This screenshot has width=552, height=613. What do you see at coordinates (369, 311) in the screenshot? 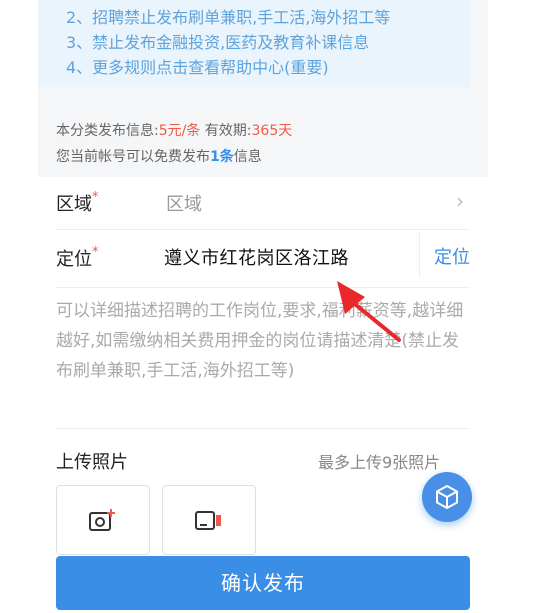
I see `annotation-arrow` at bounding box center [369, 311].